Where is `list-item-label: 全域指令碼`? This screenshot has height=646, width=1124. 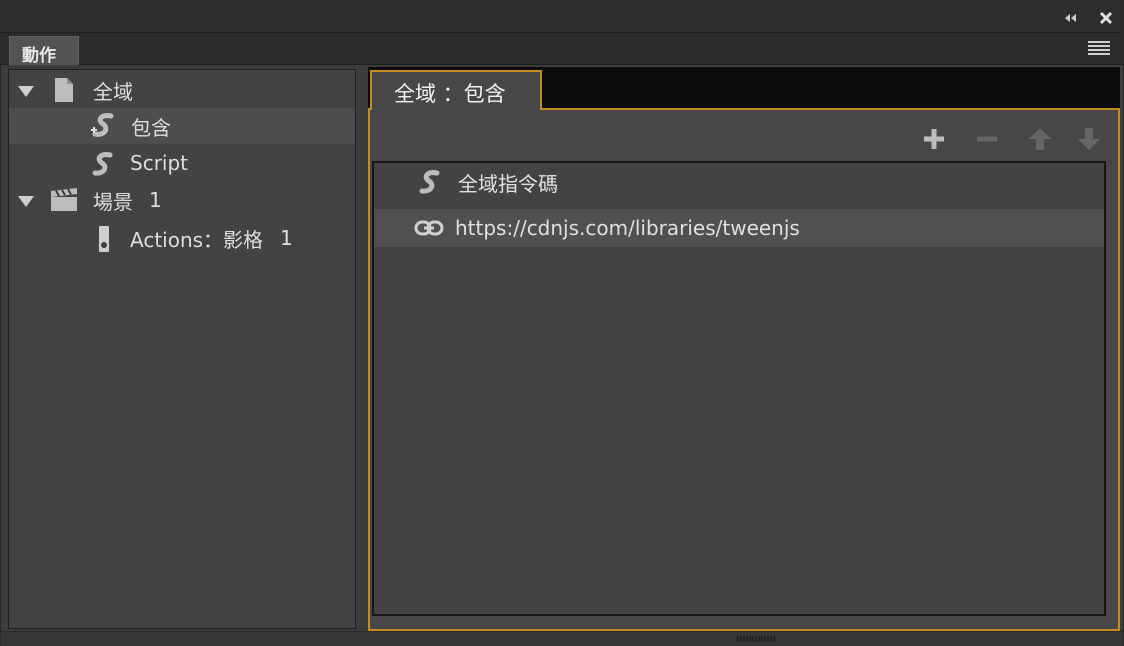
list-item-label: 全域指令碼 is located at coordinates (508, 183).